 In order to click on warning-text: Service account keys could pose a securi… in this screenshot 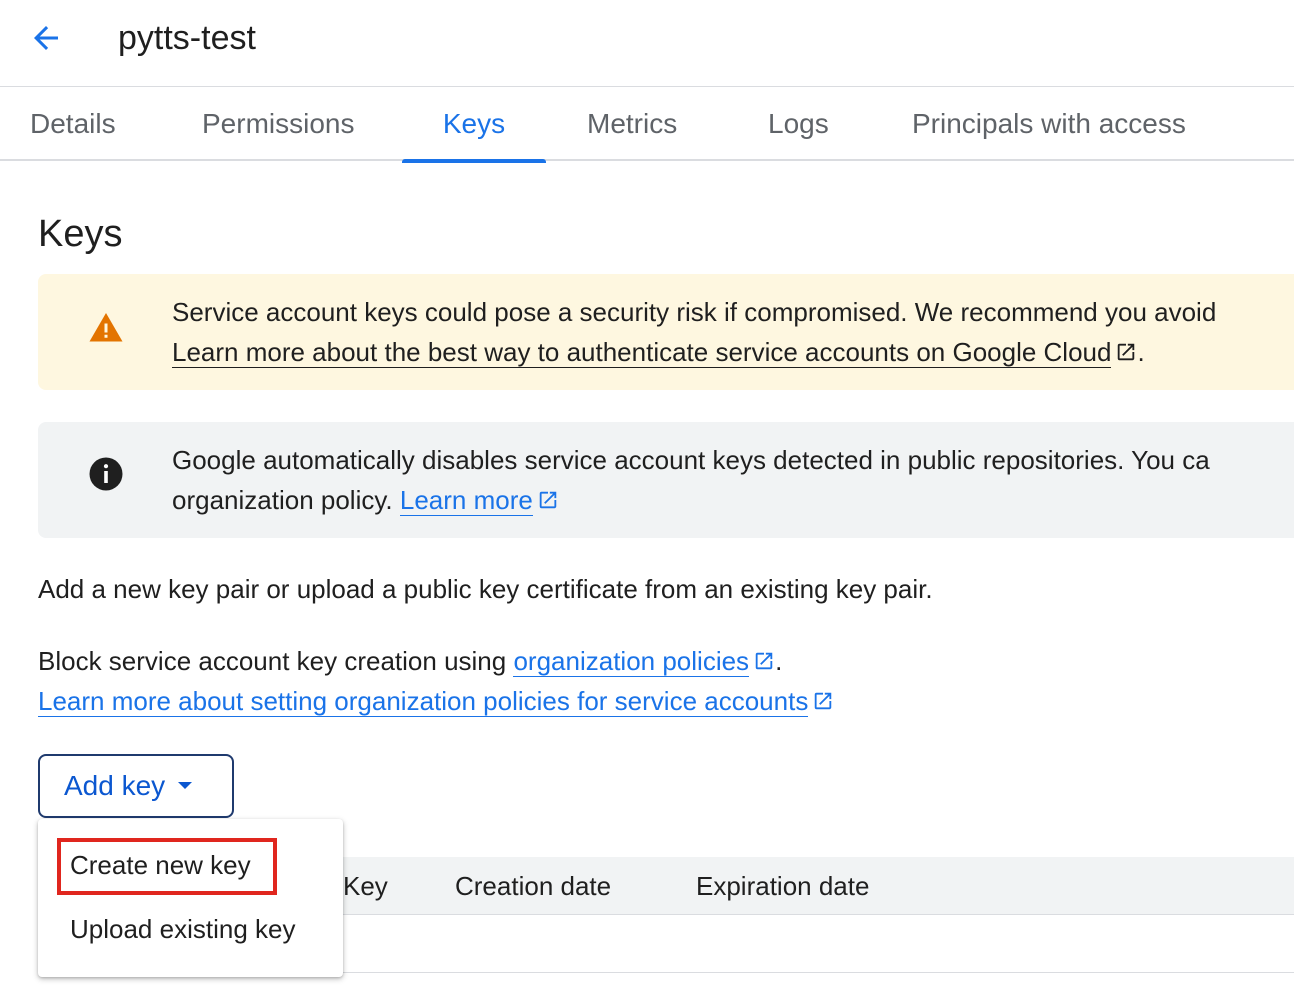, I will do `click(733, 332)`.